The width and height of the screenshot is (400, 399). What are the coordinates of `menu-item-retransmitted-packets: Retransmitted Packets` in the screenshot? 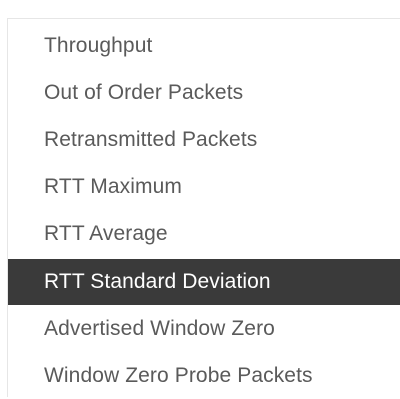 It's located at (204, 140).